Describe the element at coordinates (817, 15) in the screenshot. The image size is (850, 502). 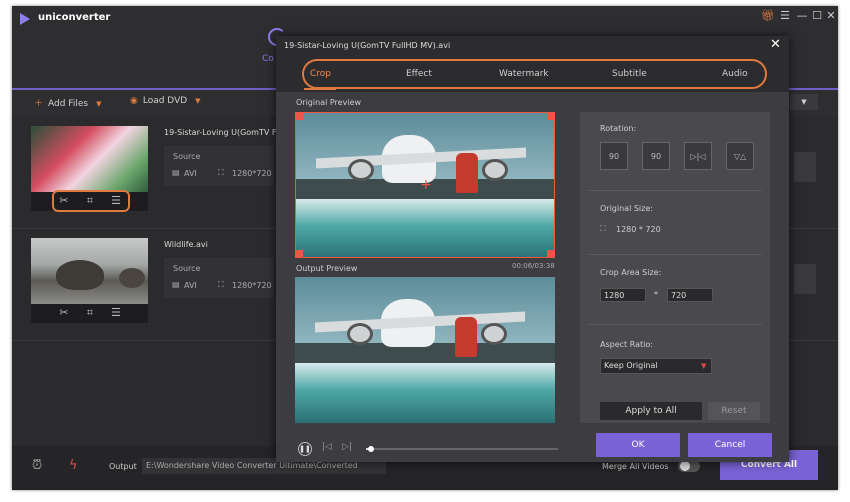
I see `maximize-icon: ☐` at that location.